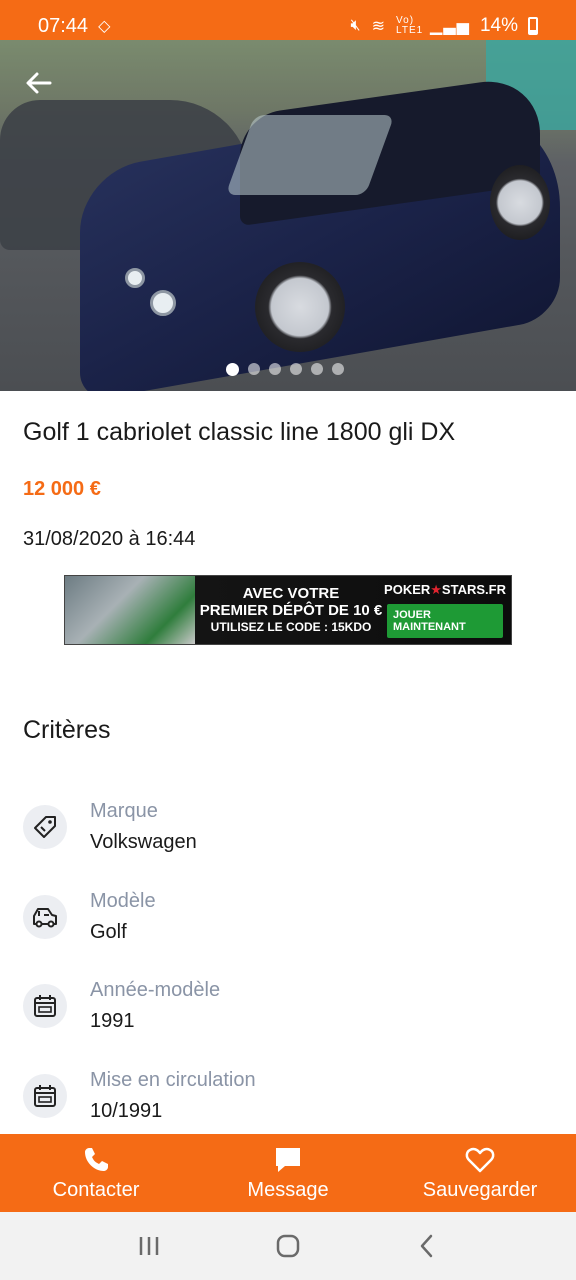 The image size is (576, 1280). I want to click on home-icon, so click(288, 1246).